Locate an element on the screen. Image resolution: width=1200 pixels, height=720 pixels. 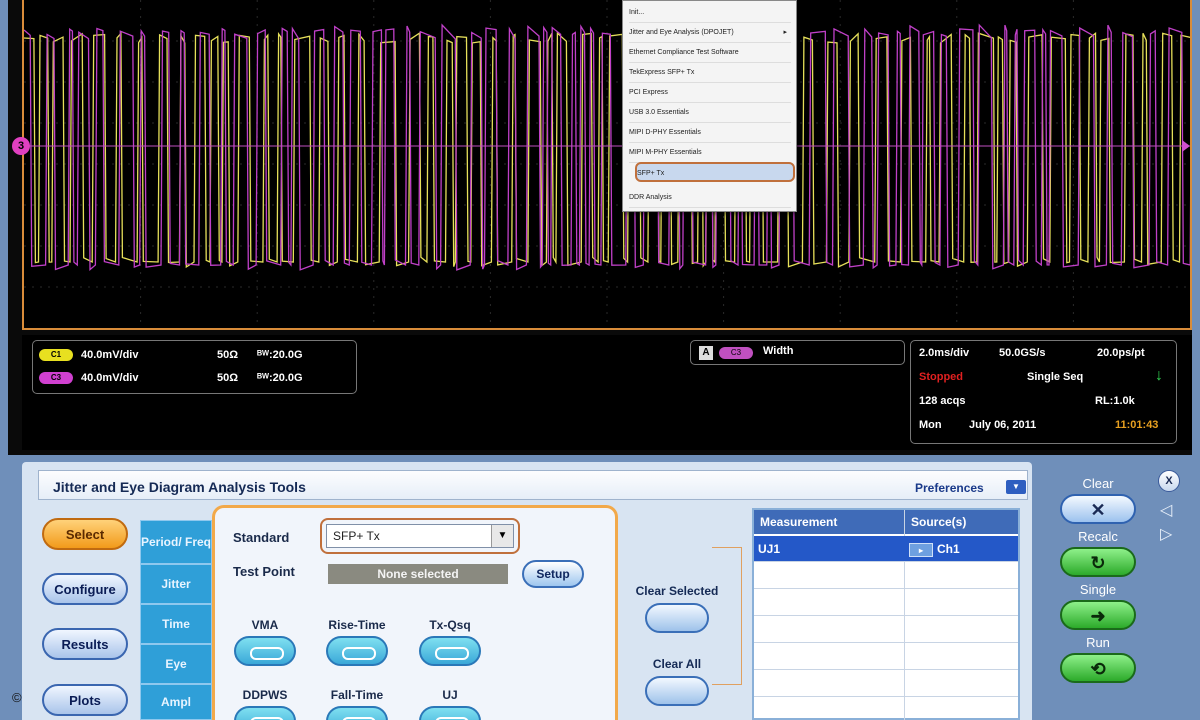
source-cell: ▸ Ch1 is located at coordinates (932, 549).